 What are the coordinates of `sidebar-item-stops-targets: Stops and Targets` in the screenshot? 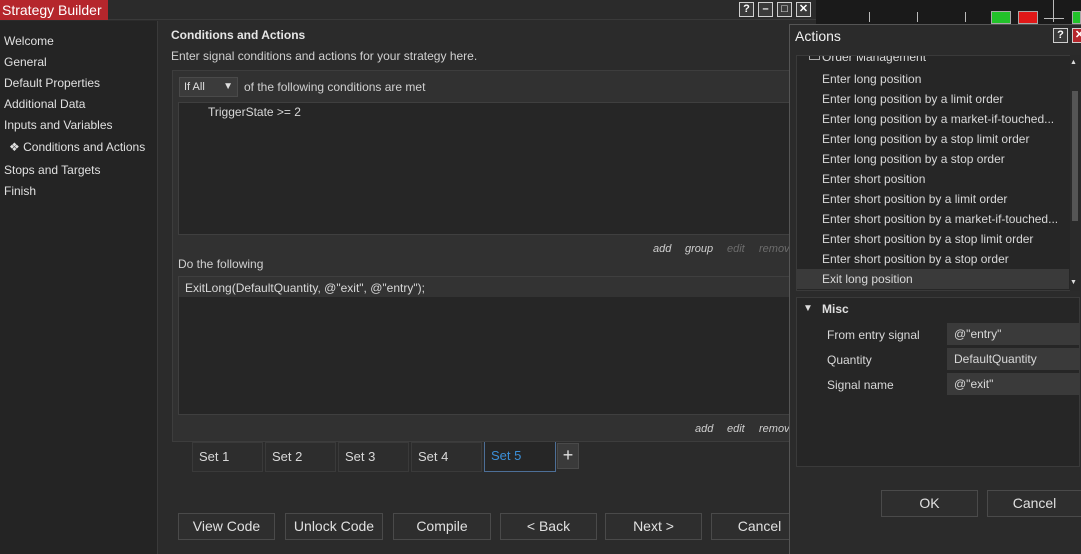 It's located at (52, 170).